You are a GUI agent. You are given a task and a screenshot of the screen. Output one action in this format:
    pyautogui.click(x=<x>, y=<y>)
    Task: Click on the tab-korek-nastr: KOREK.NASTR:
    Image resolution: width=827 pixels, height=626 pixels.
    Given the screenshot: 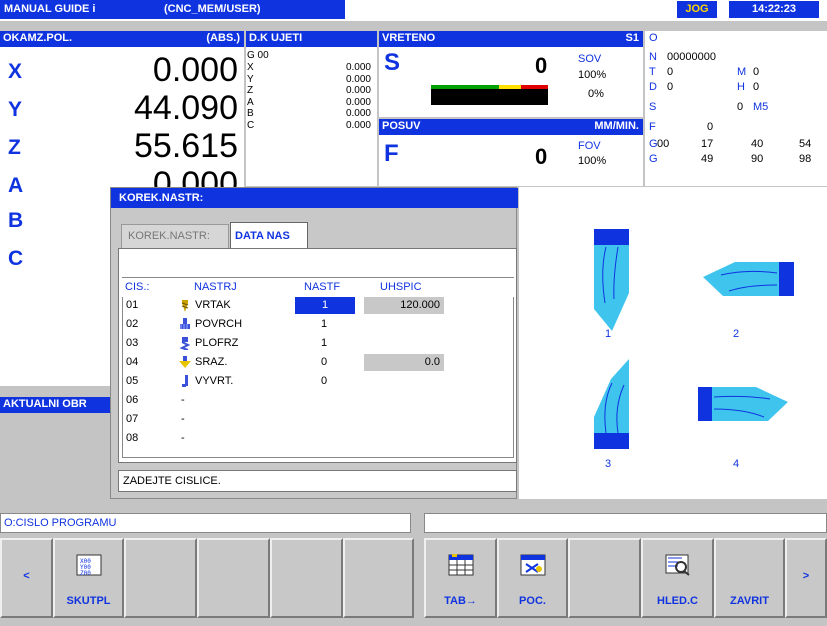 What is the action you would take?
    pyautogui.click(x=175, y=236)
    